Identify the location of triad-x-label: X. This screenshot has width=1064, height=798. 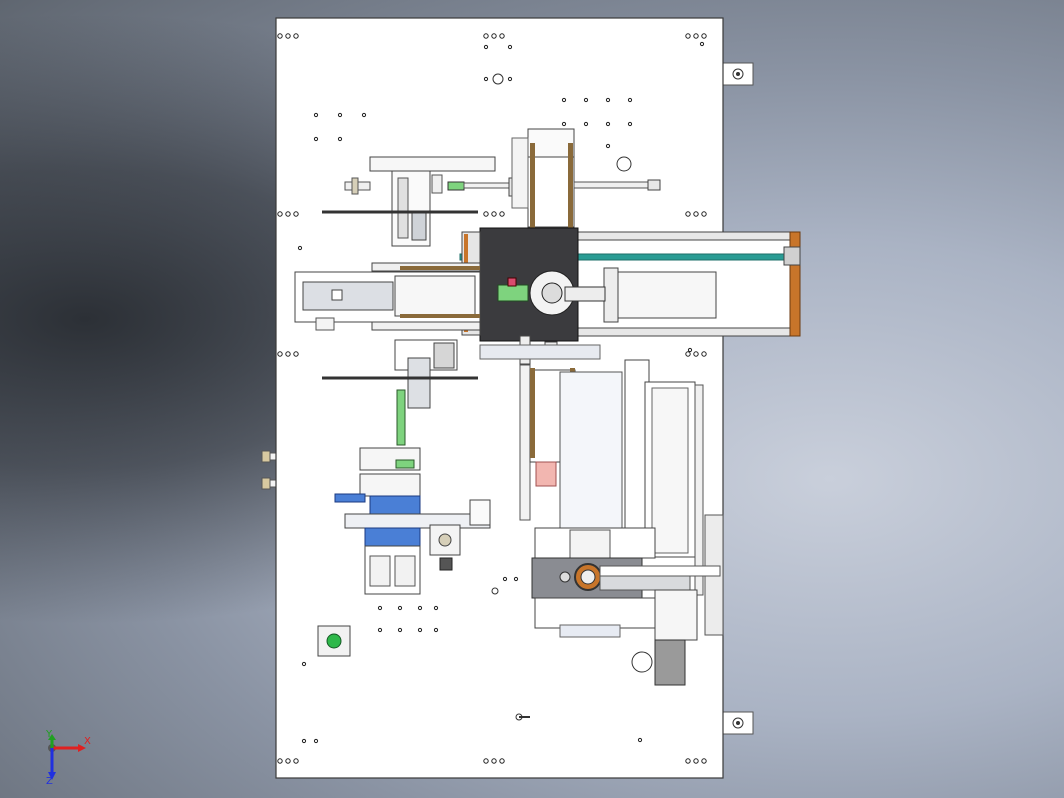
(87, 741).